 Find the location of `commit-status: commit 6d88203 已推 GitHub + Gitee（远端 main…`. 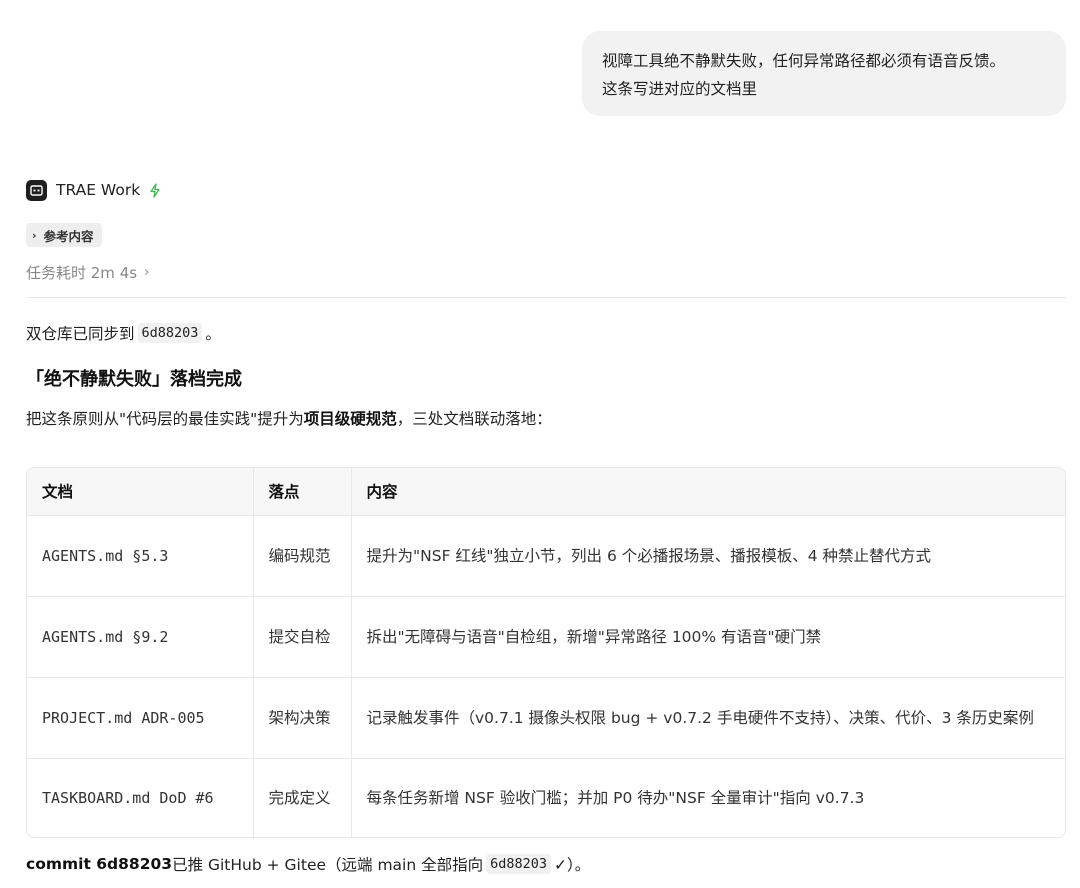

commit-status: commit 6d88203 已推 GitHub + Gitee（远端 main… is located at coordinates (308, 864).